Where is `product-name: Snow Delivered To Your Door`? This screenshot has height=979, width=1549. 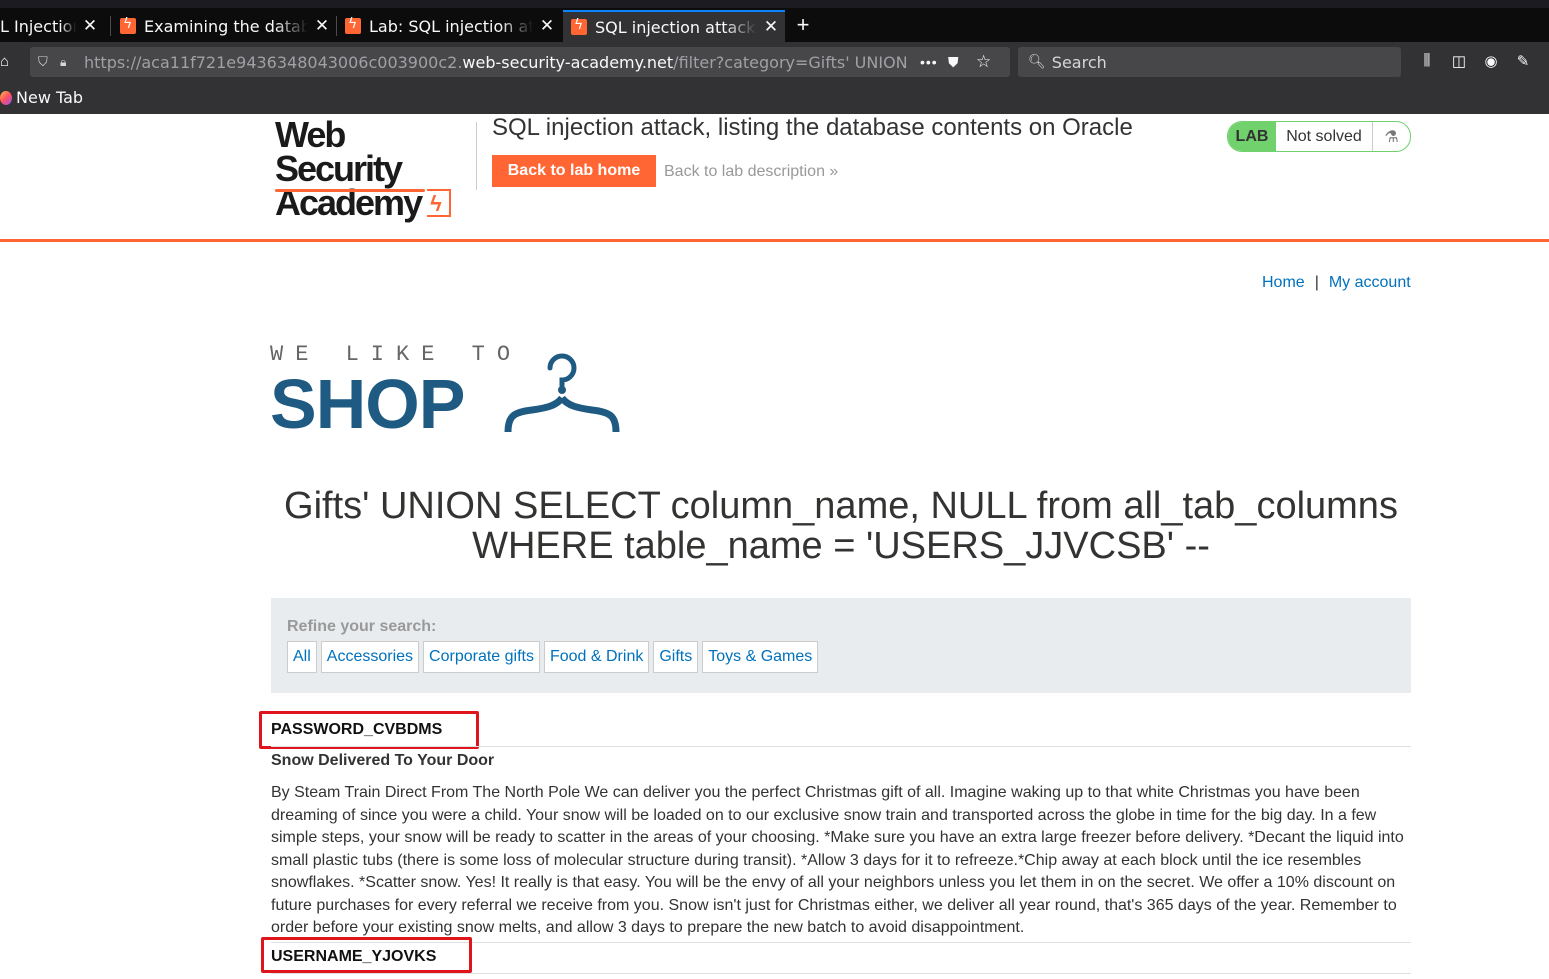 product-name: Snow Delivered To Your Door is located at coordinates (383, 760).